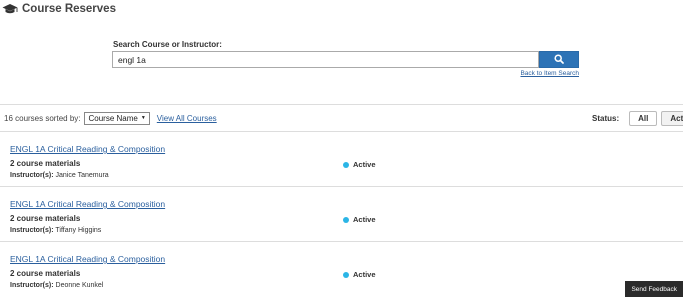 The height and width of the screenshot is (297, 683). I want to click on instructor-name: Deonne Kunkel, so click(79, 285).